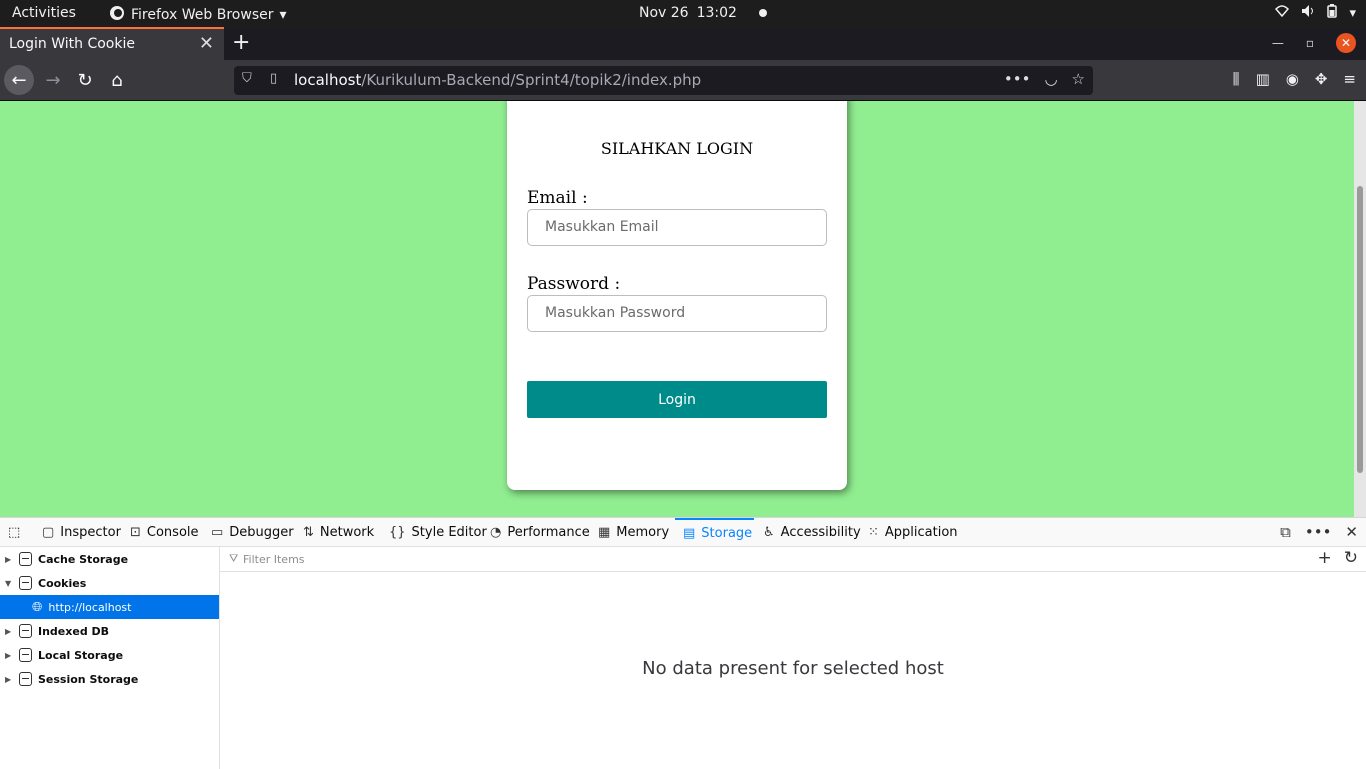  I want to click on tab-memory: ▦ Memory, so click(633, 532).